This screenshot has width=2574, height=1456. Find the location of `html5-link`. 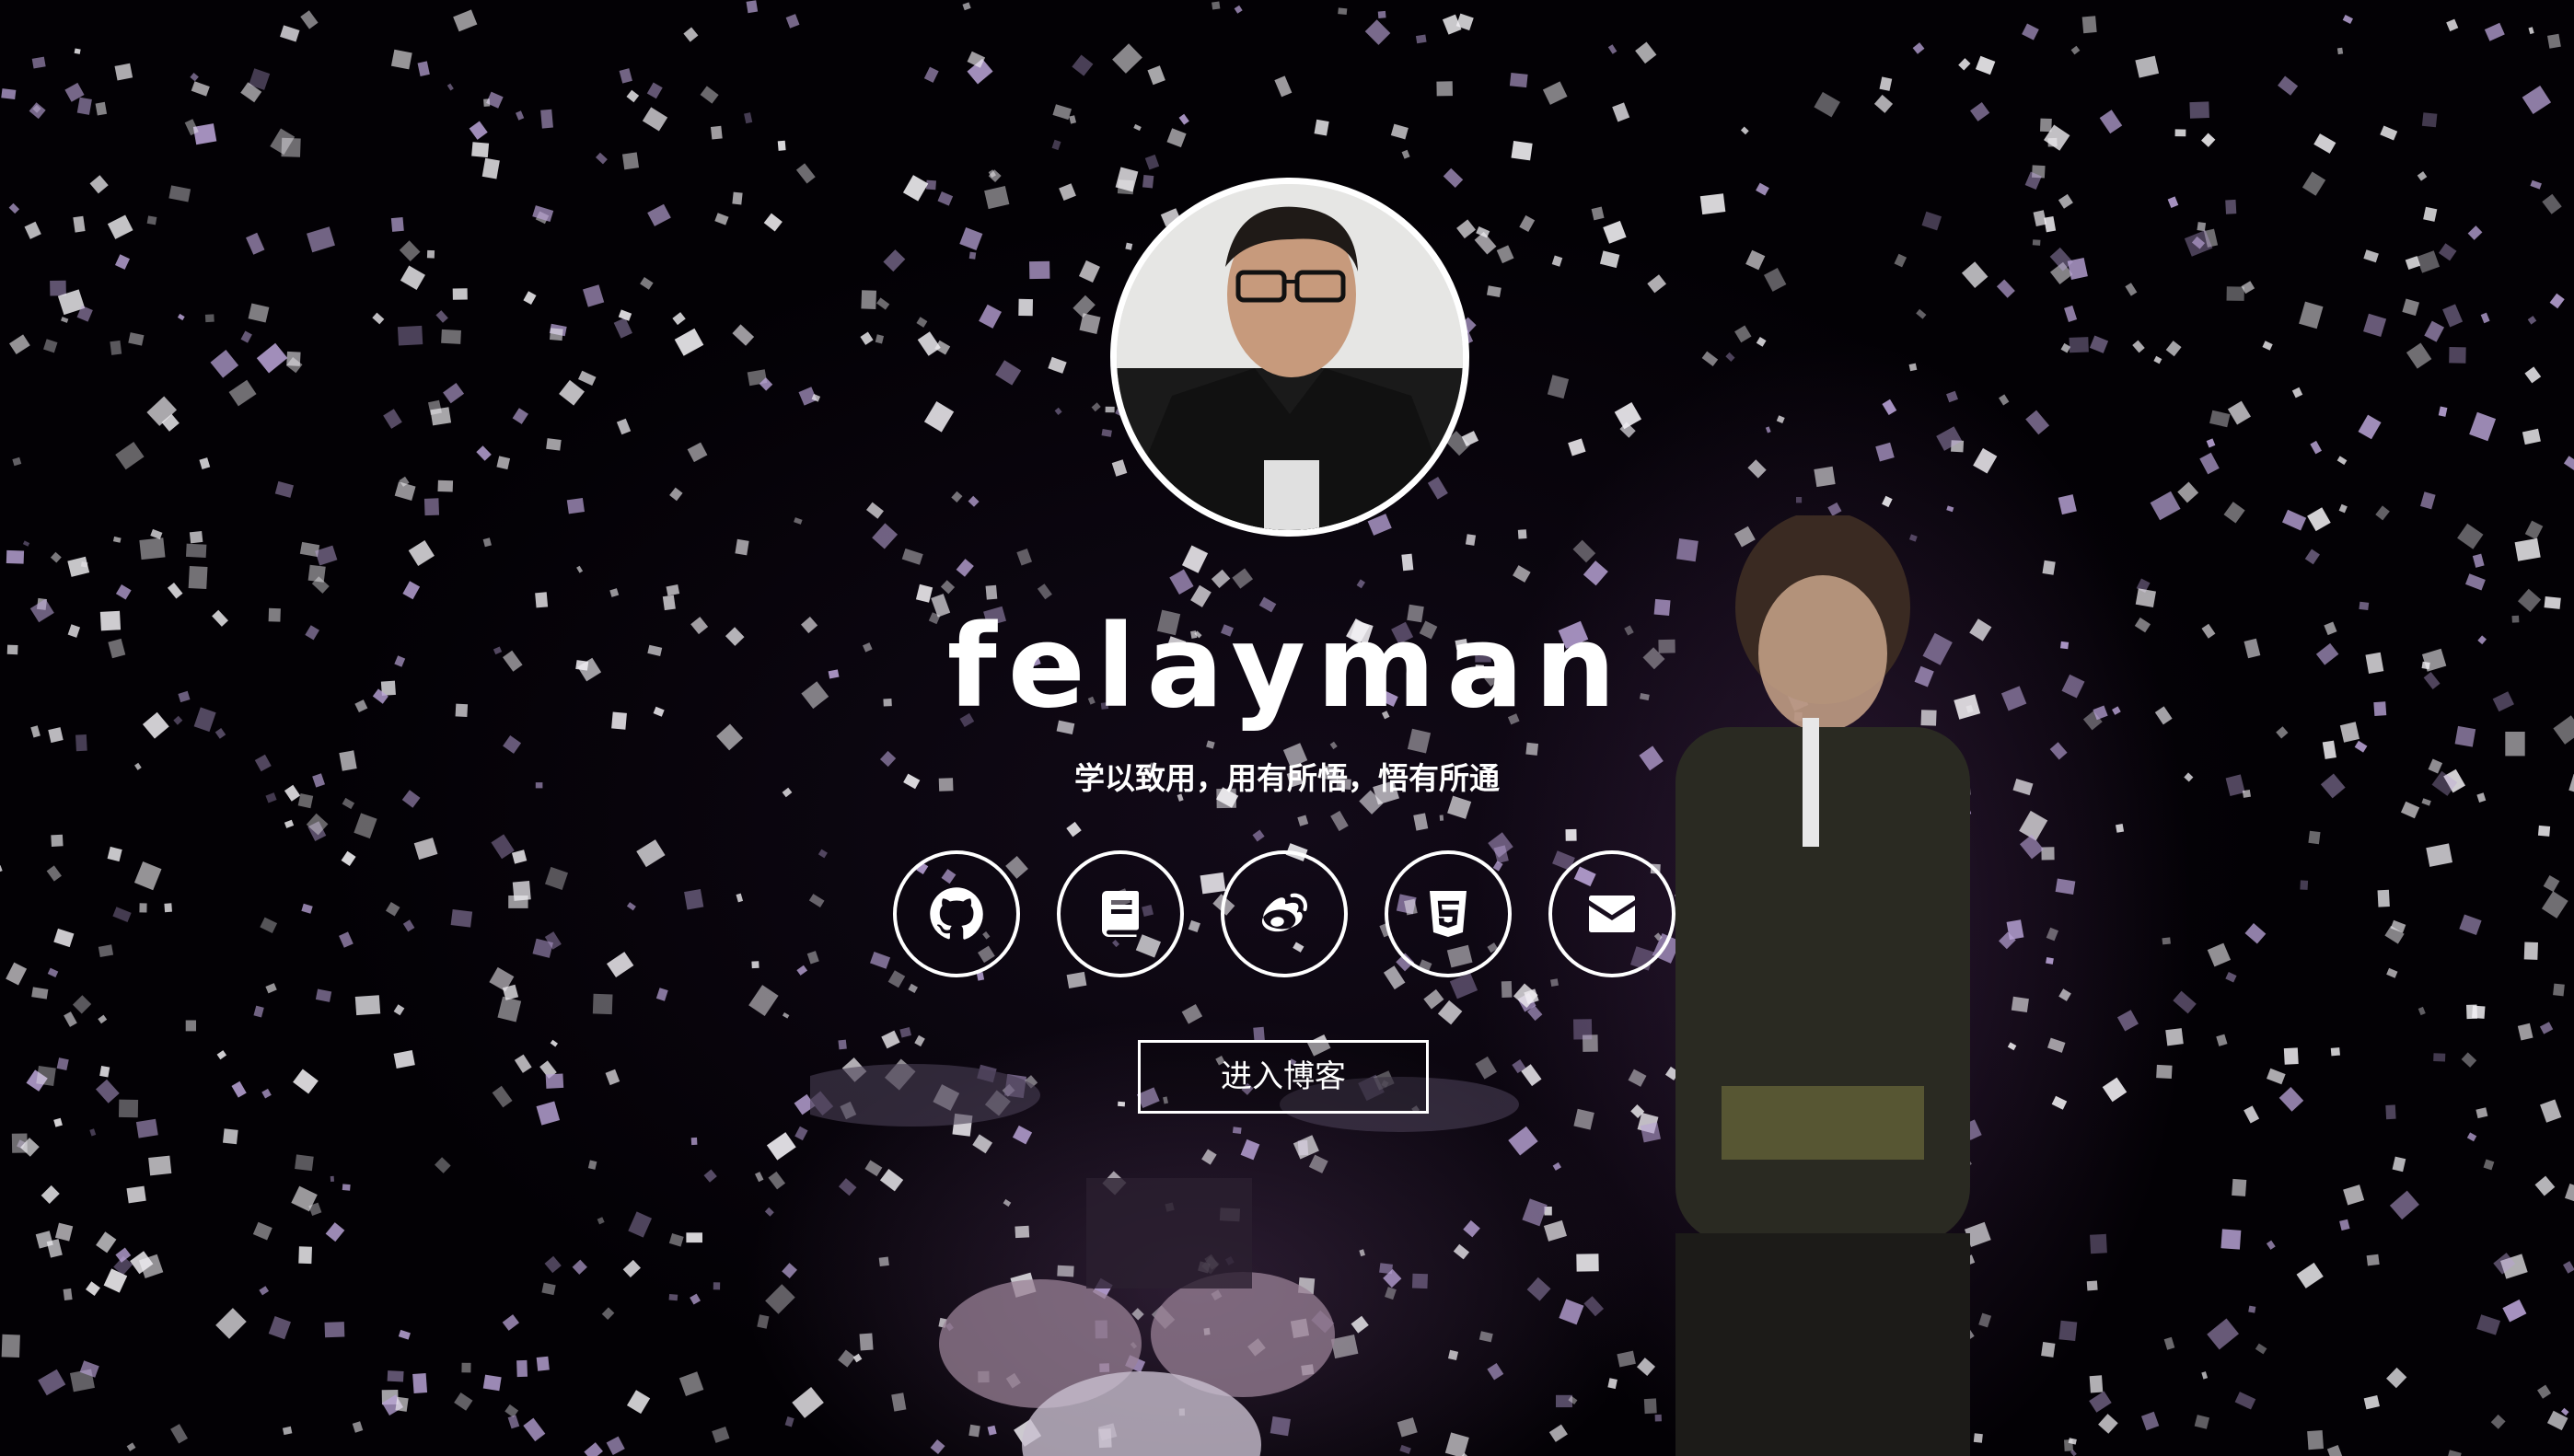

html5-link is located at coordinates (1448, 913).